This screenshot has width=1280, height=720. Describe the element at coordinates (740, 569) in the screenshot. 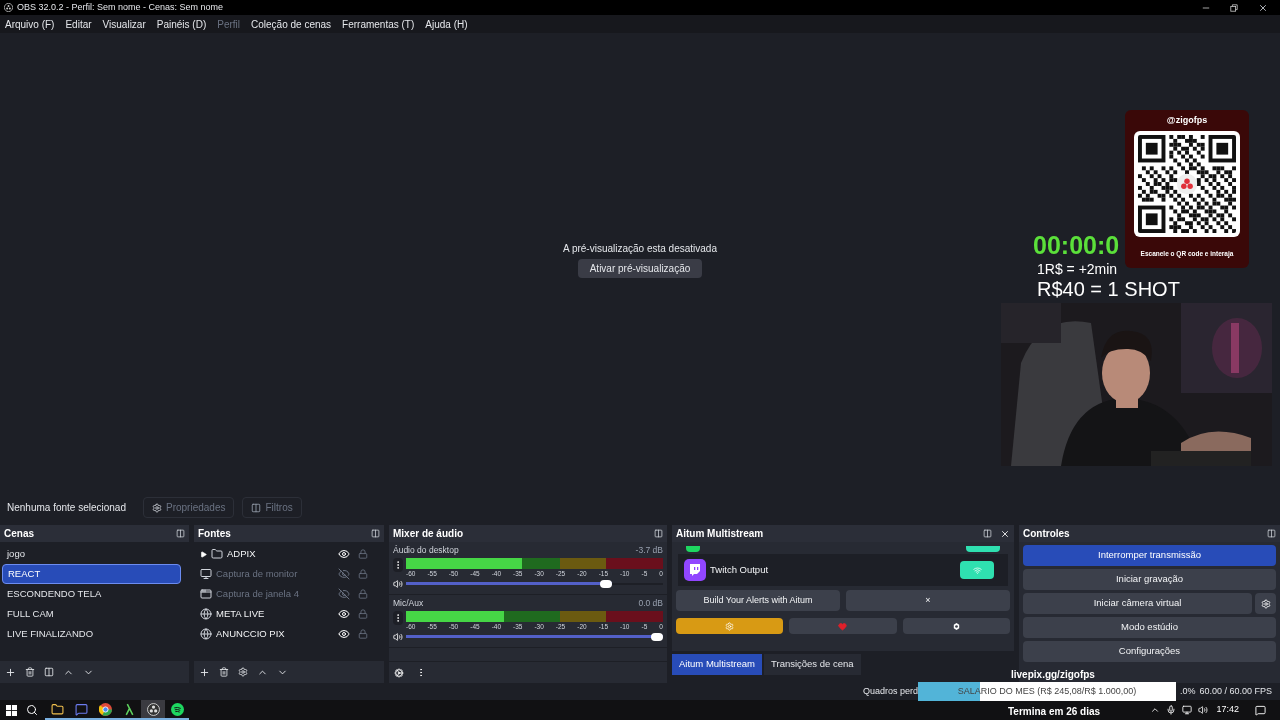

I see `output-label: Twitch Output` at that location.